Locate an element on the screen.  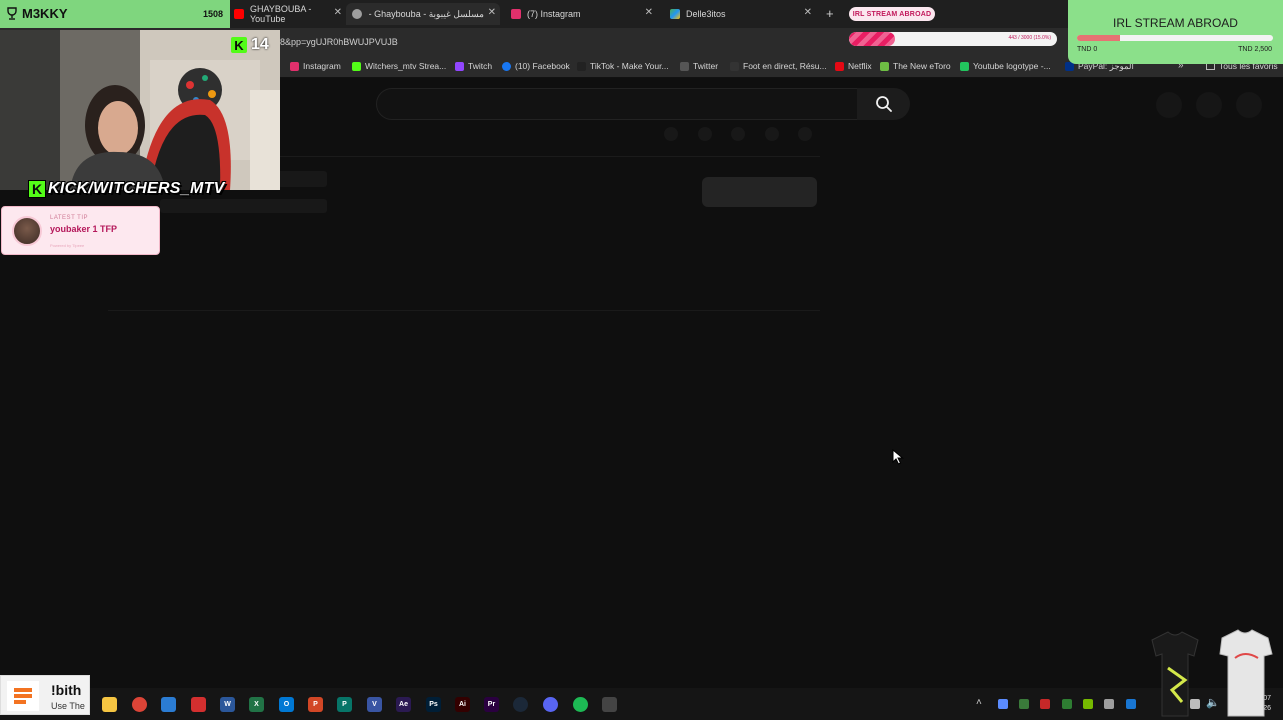
bookmark-netflix: Netflix is located at coordinates (853, 66).